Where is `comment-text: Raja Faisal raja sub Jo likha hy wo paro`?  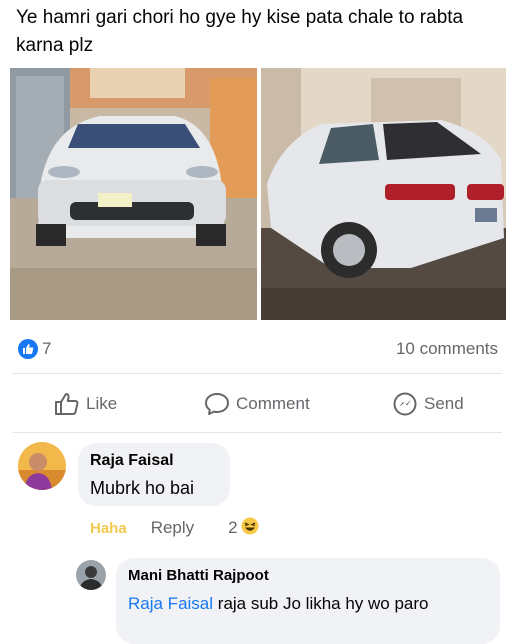
comment-text: Raja Faisal raja sub Jo likha hy wo paro is located at coordinates (308, 603).